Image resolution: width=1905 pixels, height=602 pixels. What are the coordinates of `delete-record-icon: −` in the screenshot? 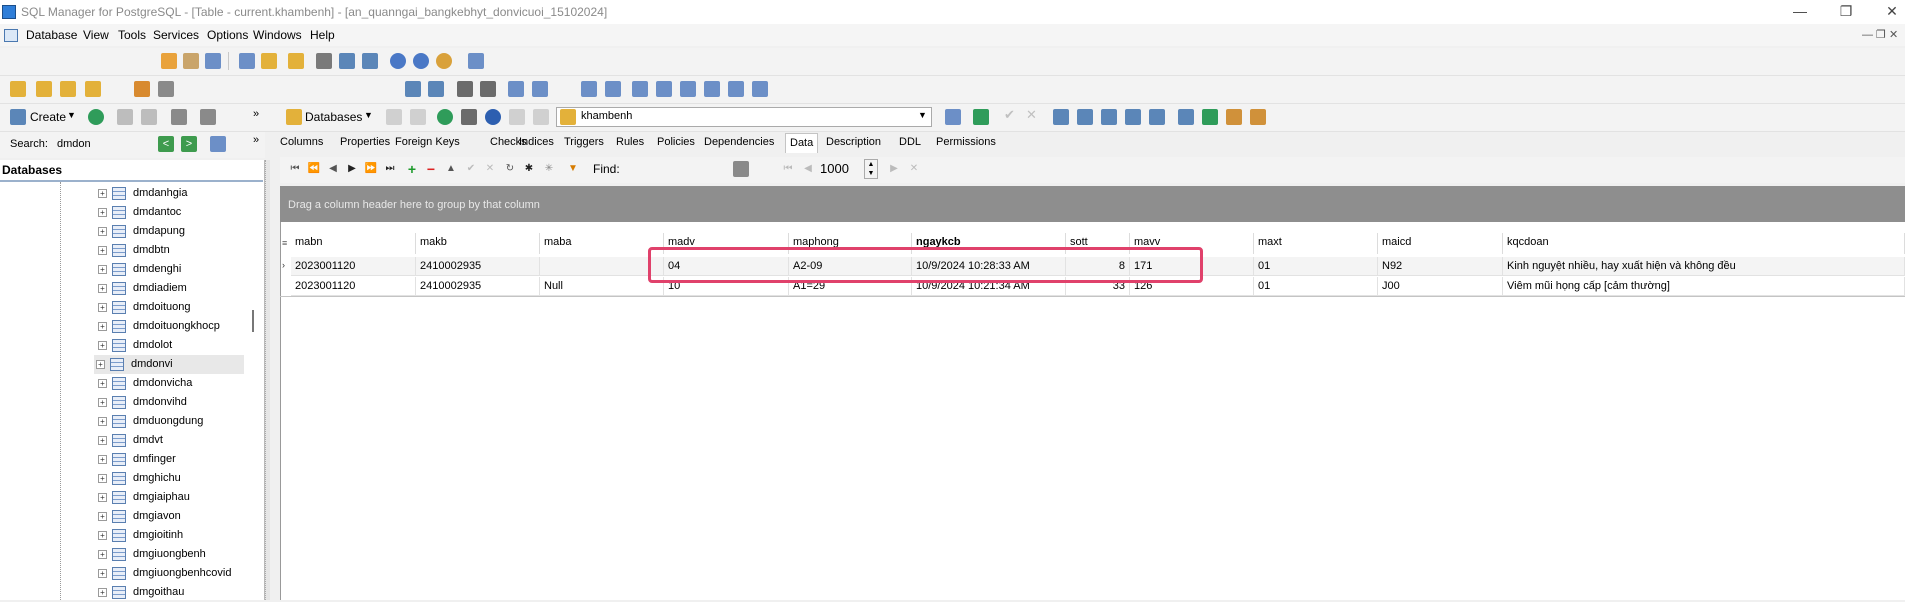 It's located at (431, 169).